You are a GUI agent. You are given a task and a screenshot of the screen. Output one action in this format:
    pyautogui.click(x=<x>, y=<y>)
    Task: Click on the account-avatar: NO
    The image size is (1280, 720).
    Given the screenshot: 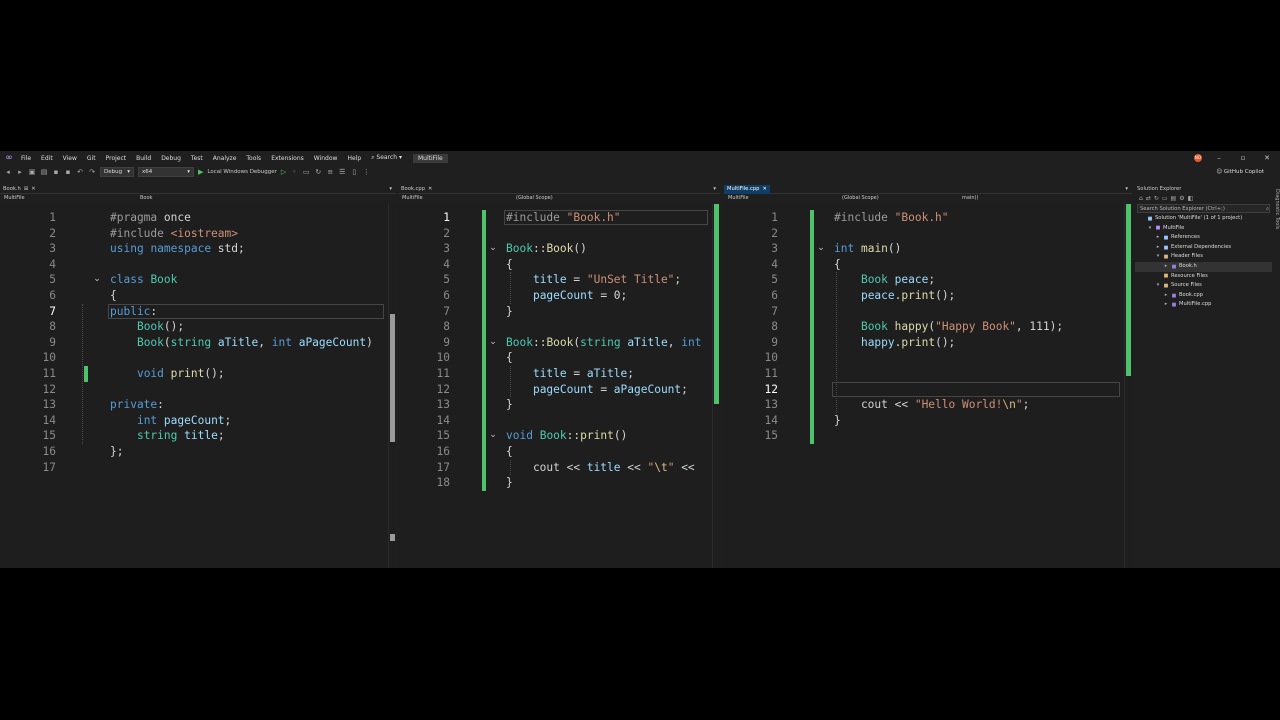 What is the action you would take?
    pyautogui.click(x=1198, y=158)
    